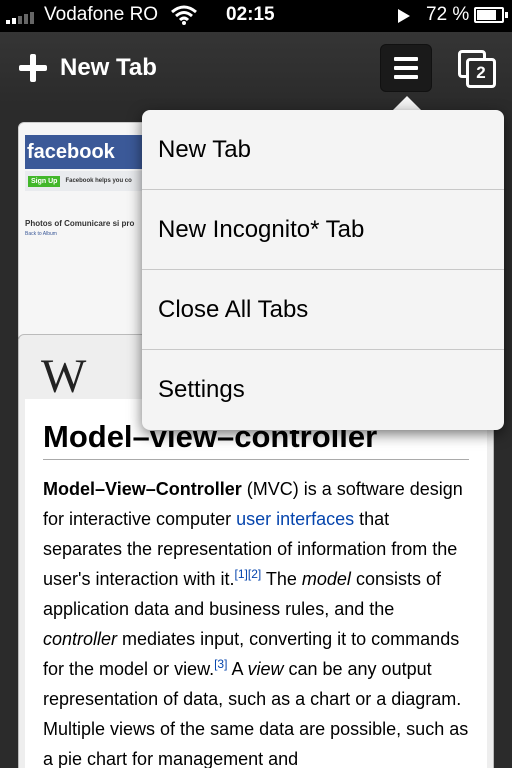  Describe the element at coordinates (250, 14) in the screenshot. I see `status-time: 02:15` at that location.